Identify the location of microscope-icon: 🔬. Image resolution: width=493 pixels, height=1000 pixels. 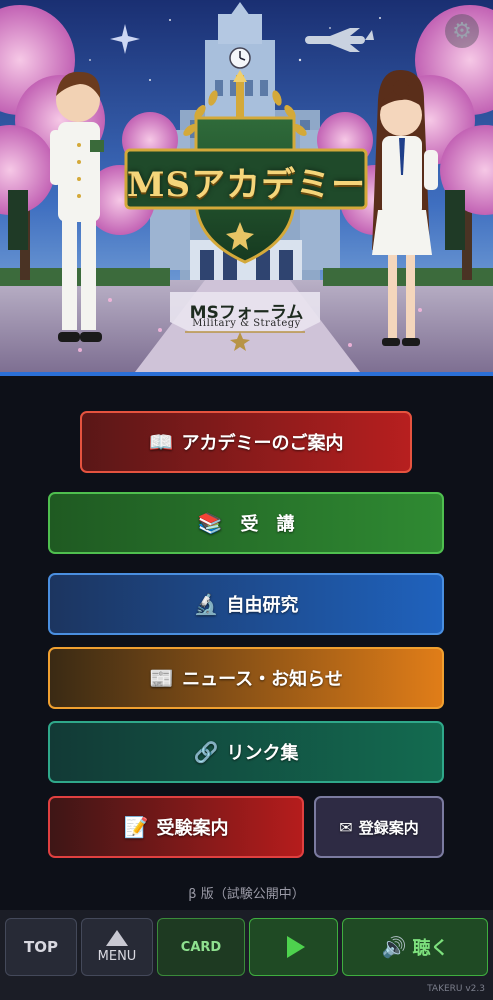
(206, 604).